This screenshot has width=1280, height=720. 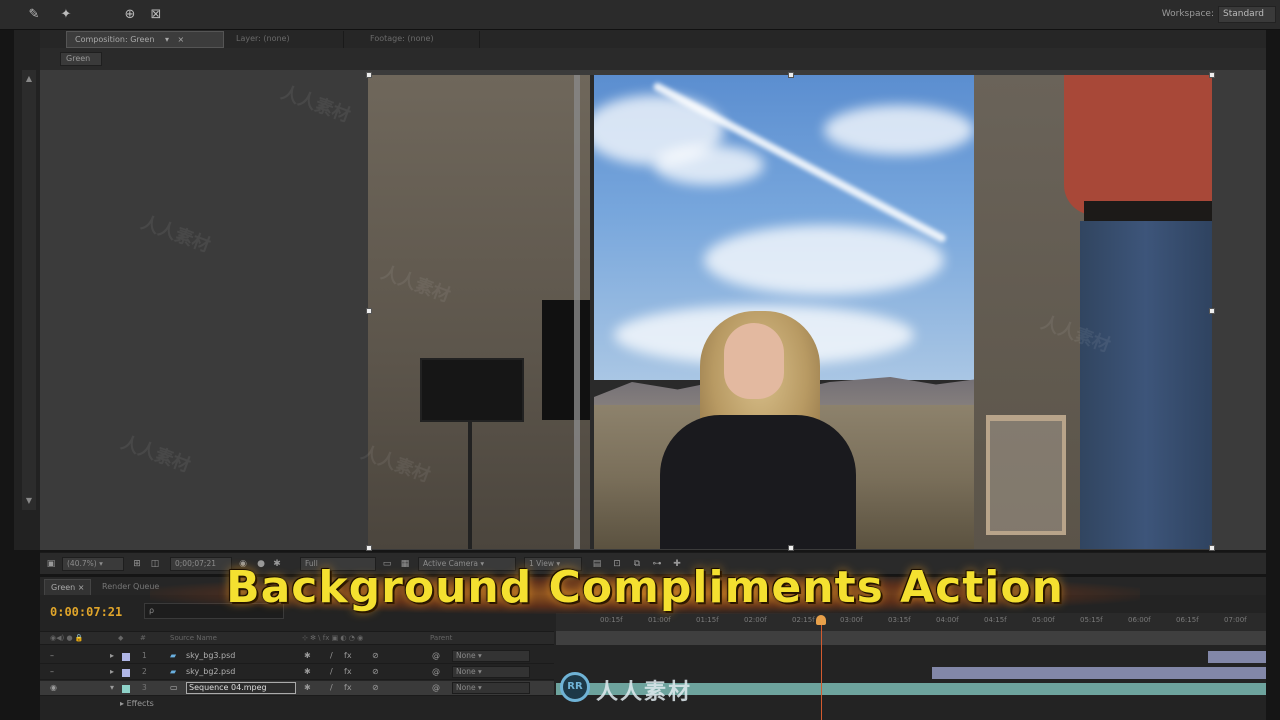 What do you see at coordinates (645, 587) in the screenshot?
I see `caption-text: Background Compliments Action` at bounding box center [645, 587].